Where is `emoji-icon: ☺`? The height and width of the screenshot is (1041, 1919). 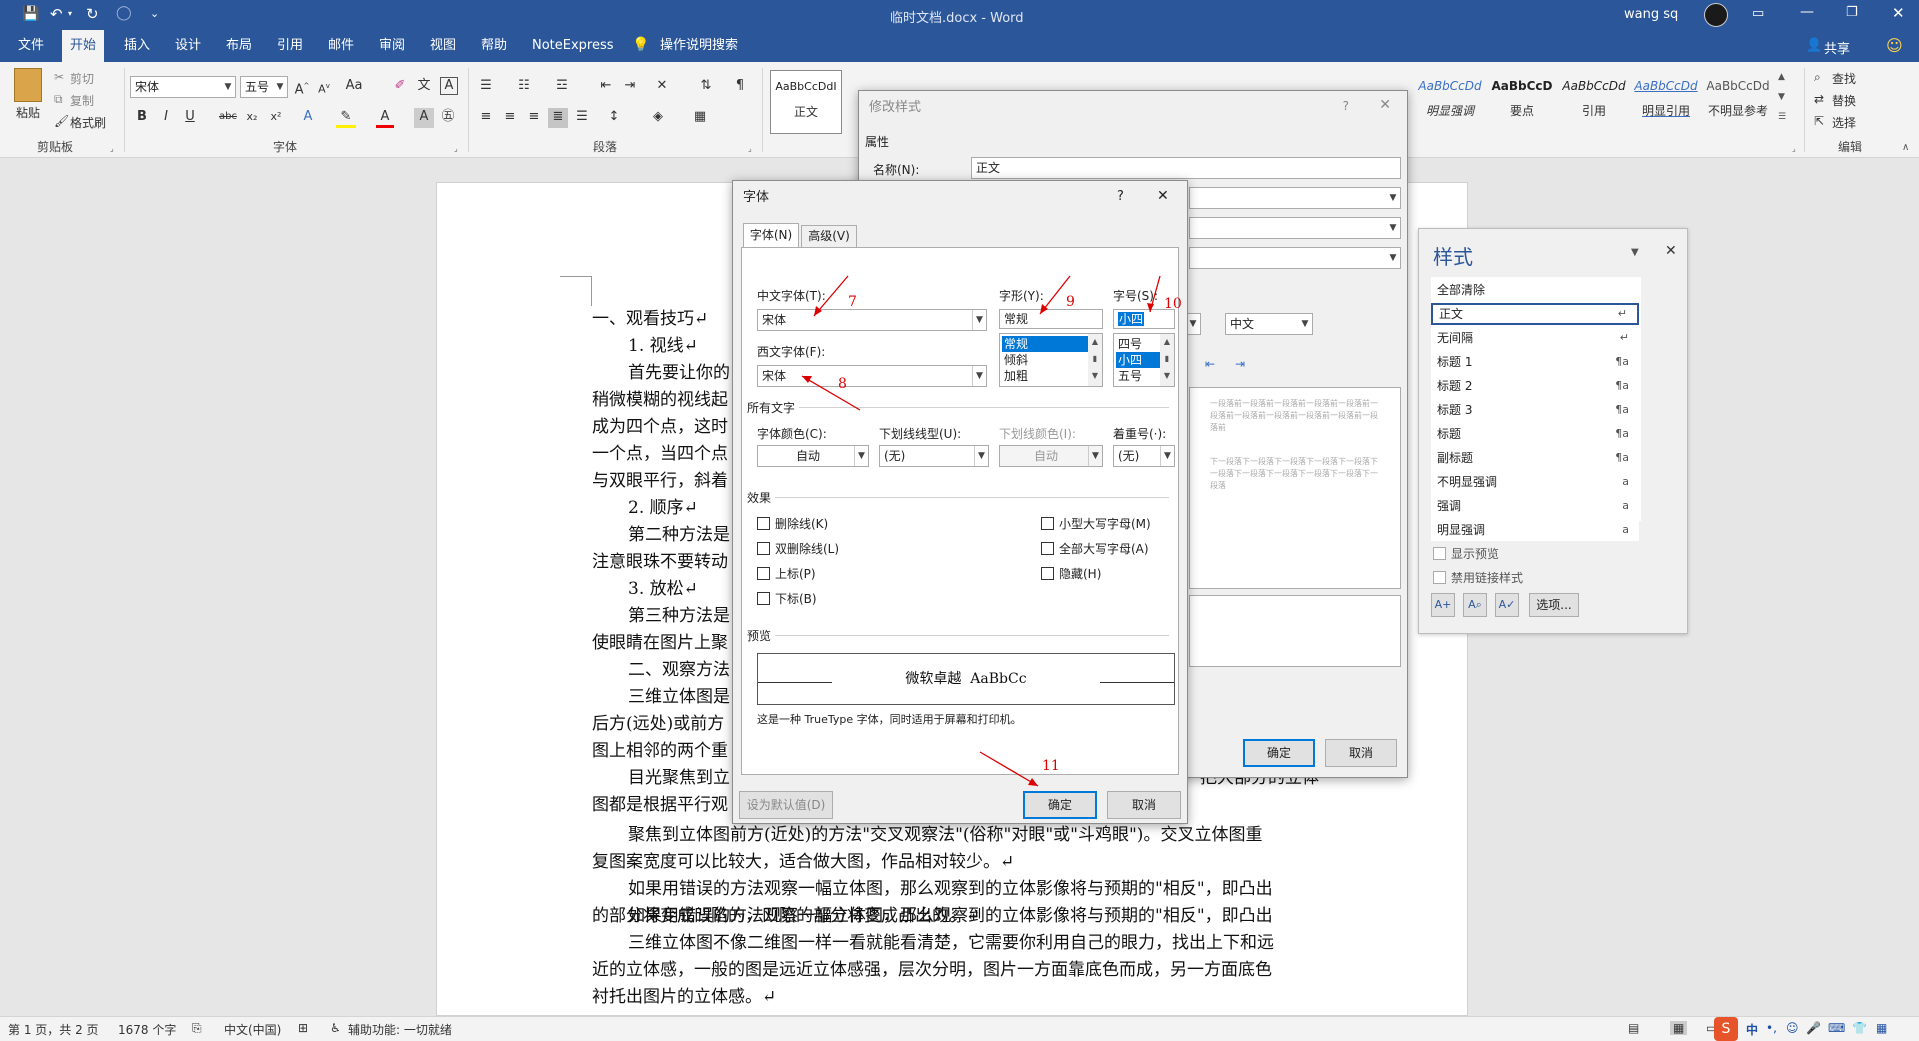 emoji-icon: ☺ is located at coordinates (1792, 1028).